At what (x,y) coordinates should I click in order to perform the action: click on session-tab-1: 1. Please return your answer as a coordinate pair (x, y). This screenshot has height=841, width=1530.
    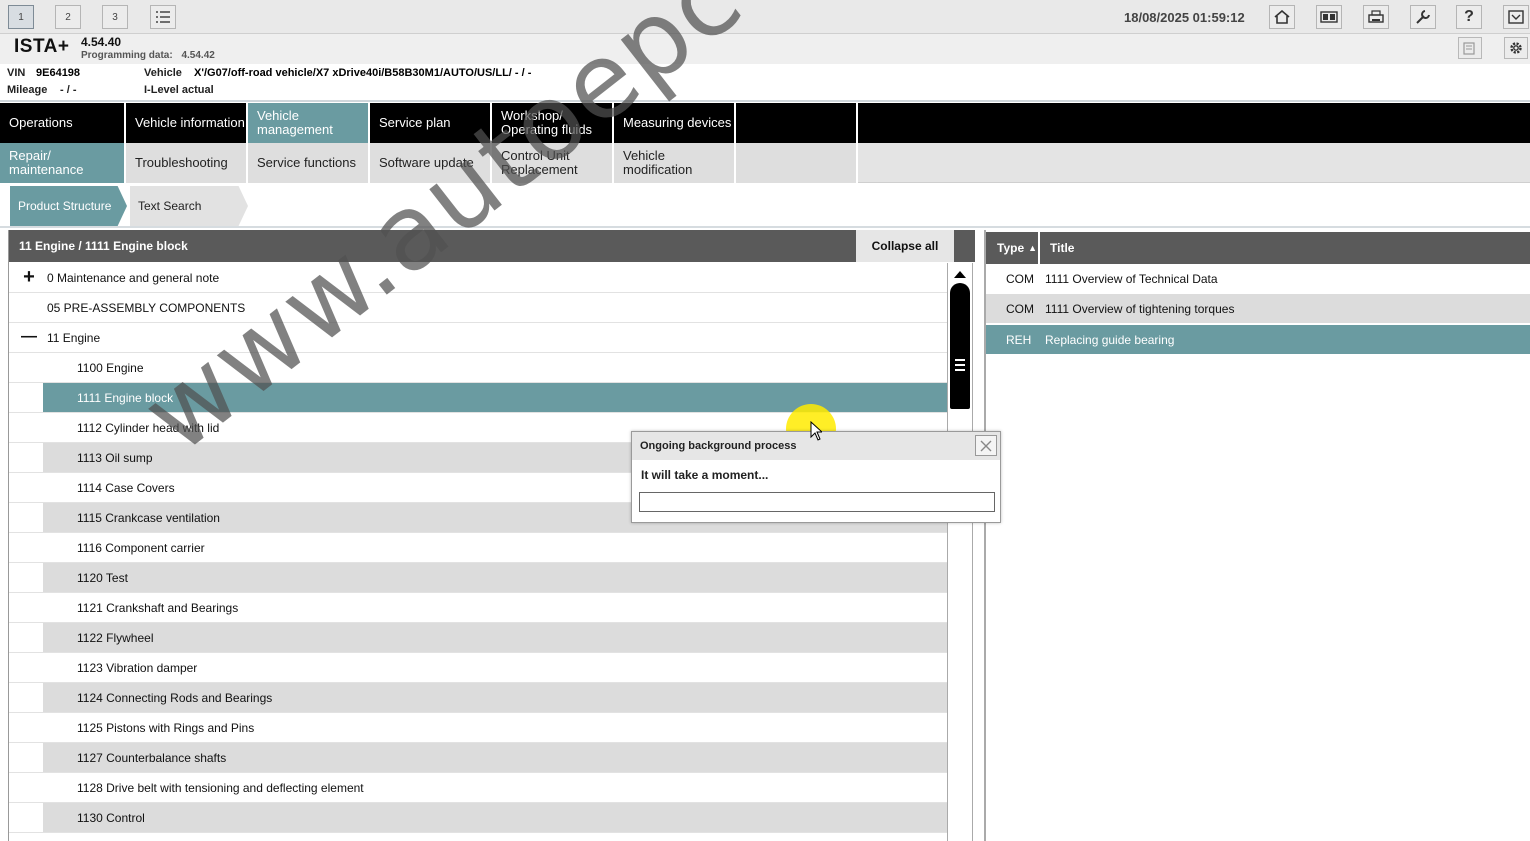
    Looking at the image, I should click on (21, 17).